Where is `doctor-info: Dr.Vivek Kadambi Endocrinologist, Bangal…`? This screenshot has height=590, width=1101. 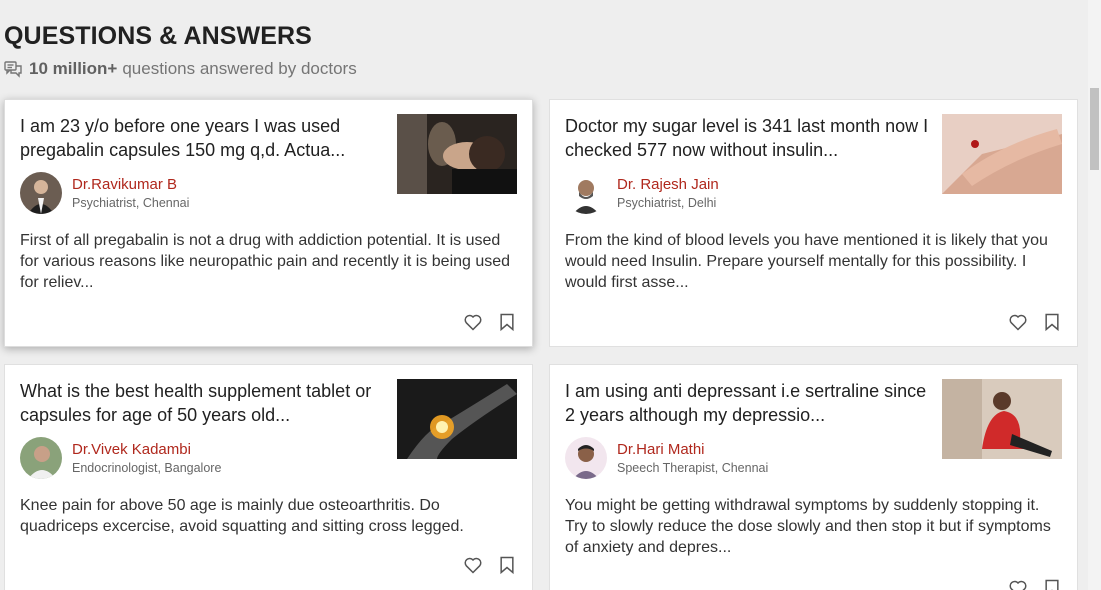
doctor-info: Dr.Vivek Kadambi Endocrinologist, Bangal… is located at coordinates (120, 458).